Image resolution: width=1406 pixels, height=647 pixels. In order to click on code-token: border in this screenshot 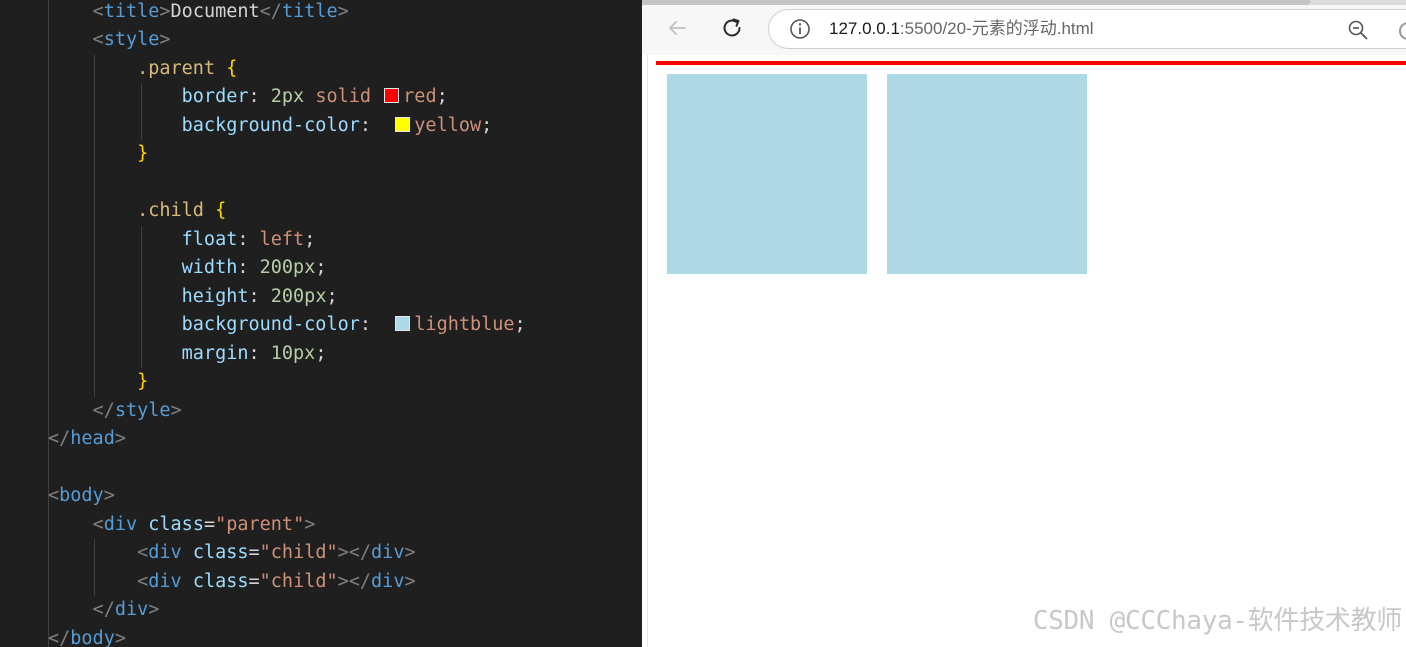, I will do `click(215, 96)`.